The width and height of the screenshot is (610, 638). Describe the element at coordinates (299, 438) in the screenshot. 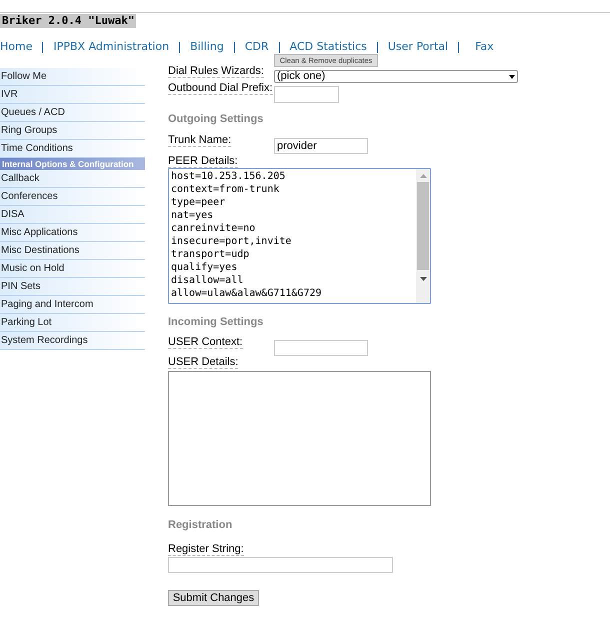

I see `user-details-textarea` at that location.